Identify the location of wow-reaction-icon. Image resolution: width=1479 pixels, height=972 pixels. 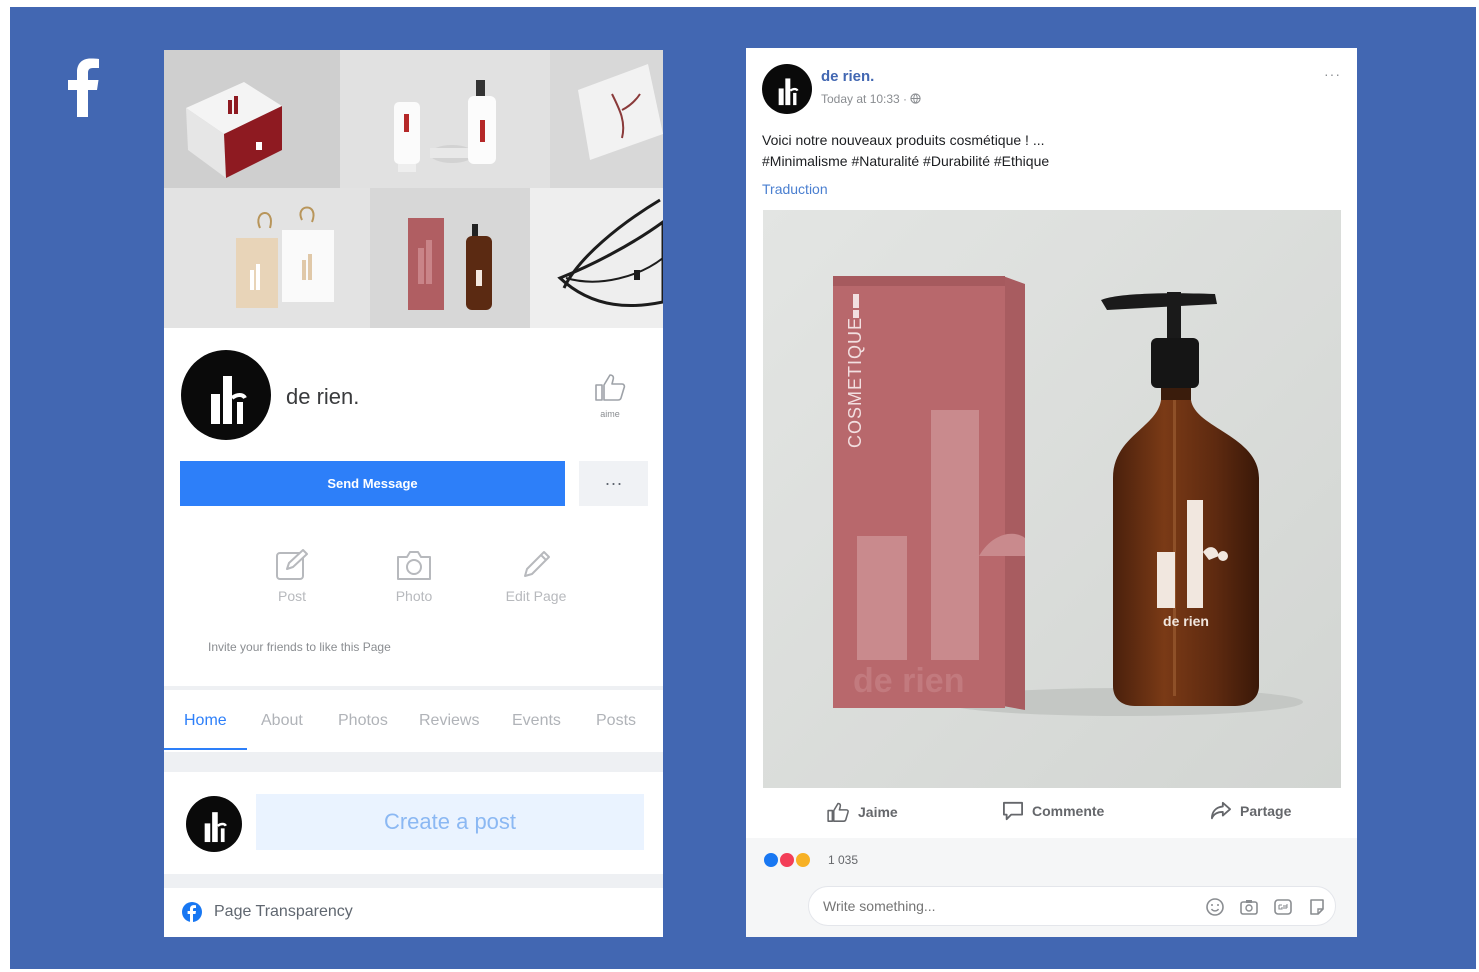
(803, 860).